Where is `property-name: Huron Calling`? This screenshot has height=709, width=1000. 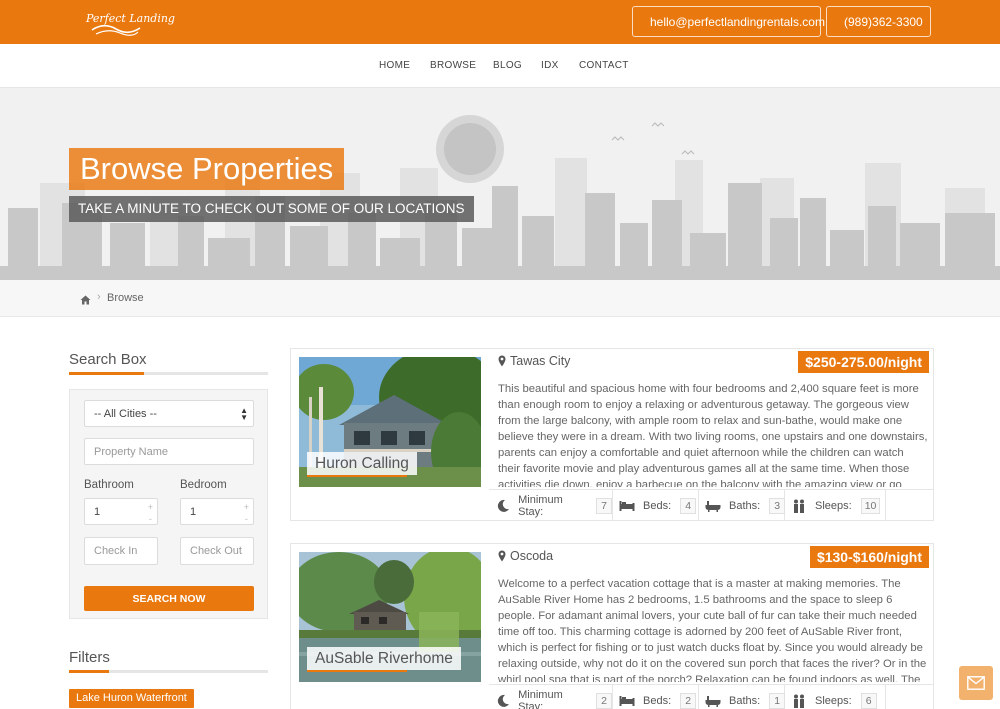 property-name: Huron Calling is located at coordinates (362, 463).